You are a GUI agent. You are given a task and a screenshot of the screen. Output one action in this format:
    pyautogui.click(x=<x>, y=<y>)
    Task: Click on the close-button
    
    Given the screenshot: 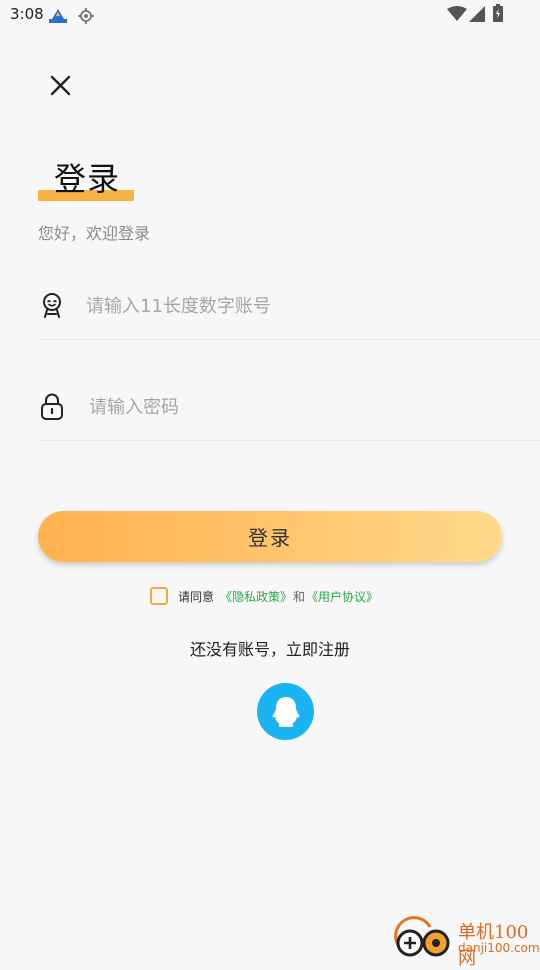 What is the action you would take?
    pyautogui.click(x=61, y=85)
    